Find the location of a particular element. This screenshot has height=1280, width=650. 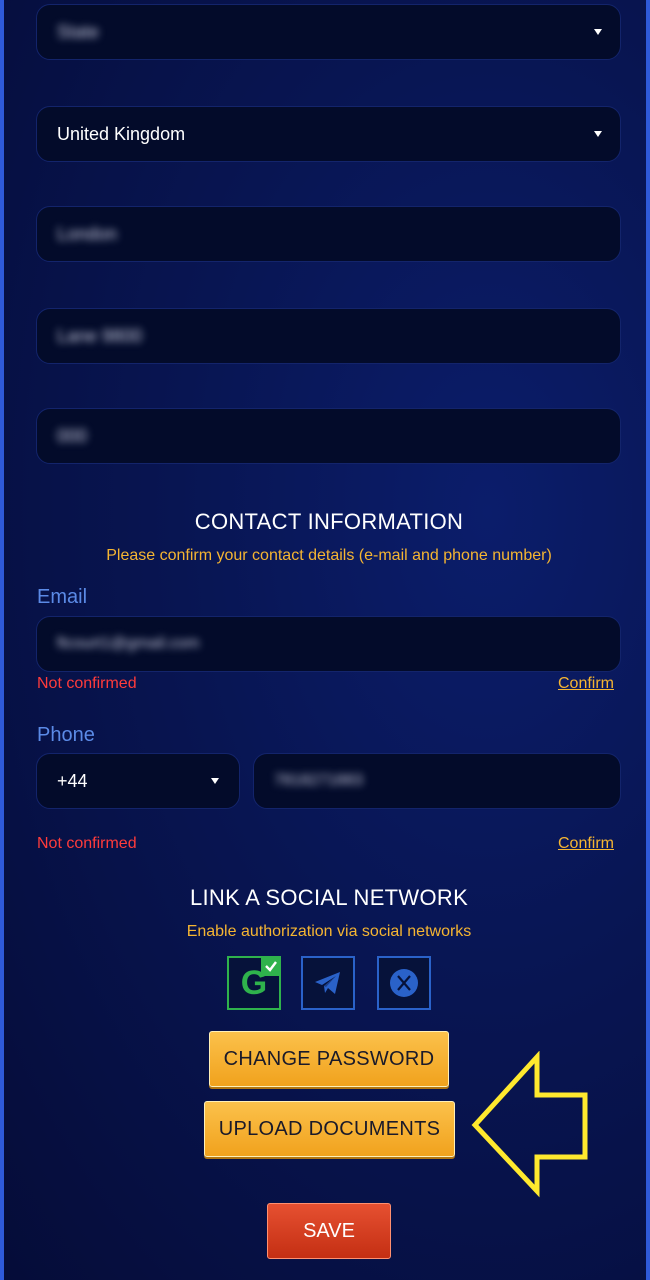

telegram-link-button is located at coordinates (328, 983).